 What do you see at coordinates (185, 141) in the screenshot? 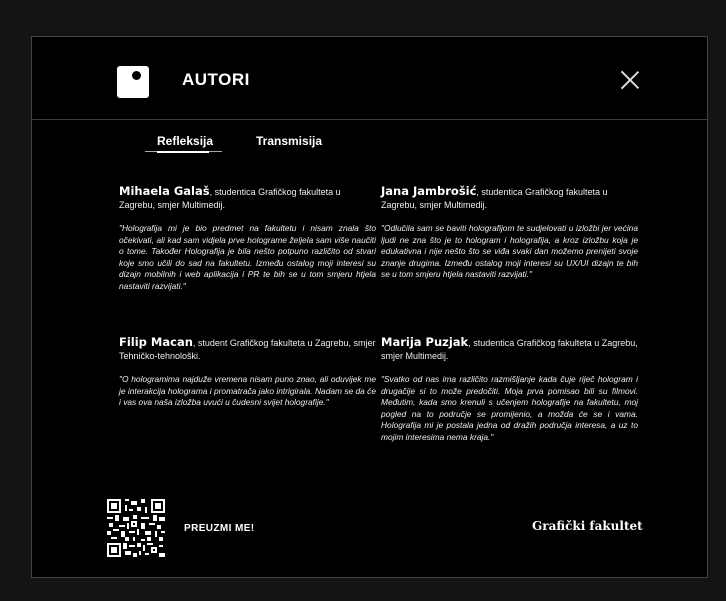
I see `tab-refleksija: Refleksija` at bounding box center [185, 141].